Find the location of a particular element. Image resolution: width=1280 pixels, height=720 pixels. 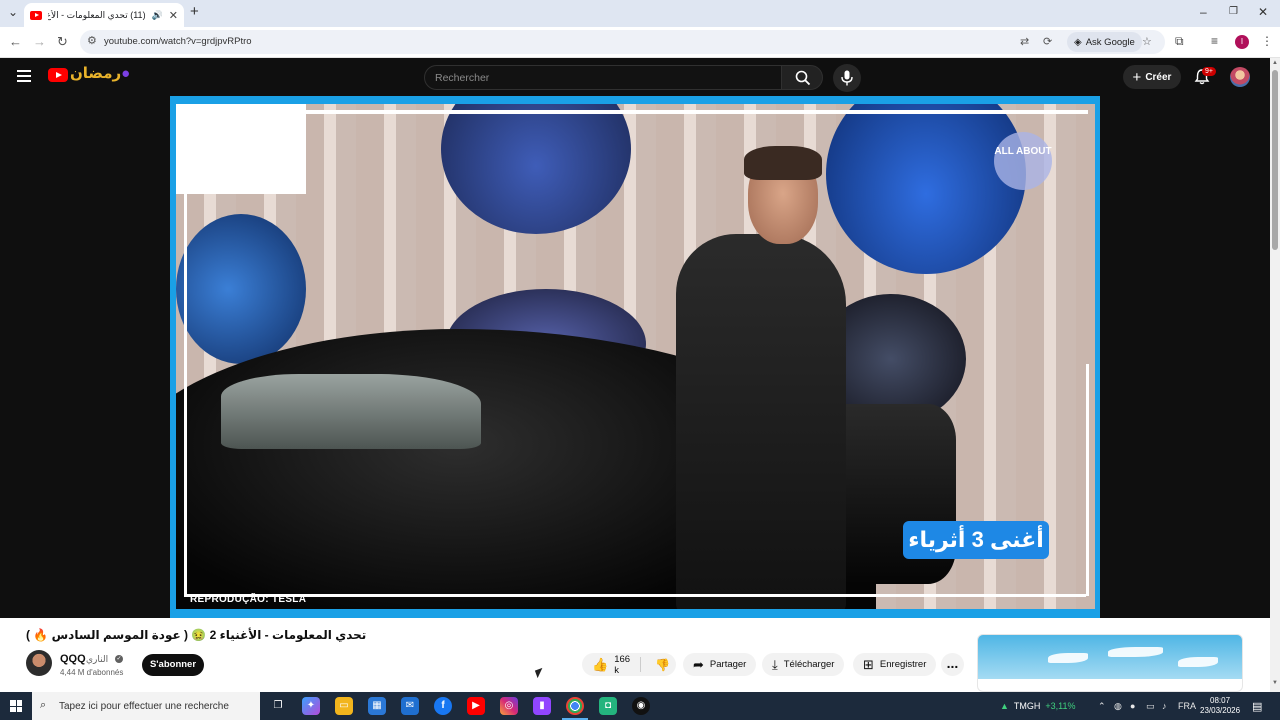

youtube-favicon-icon is located at coordinates (36, 15).